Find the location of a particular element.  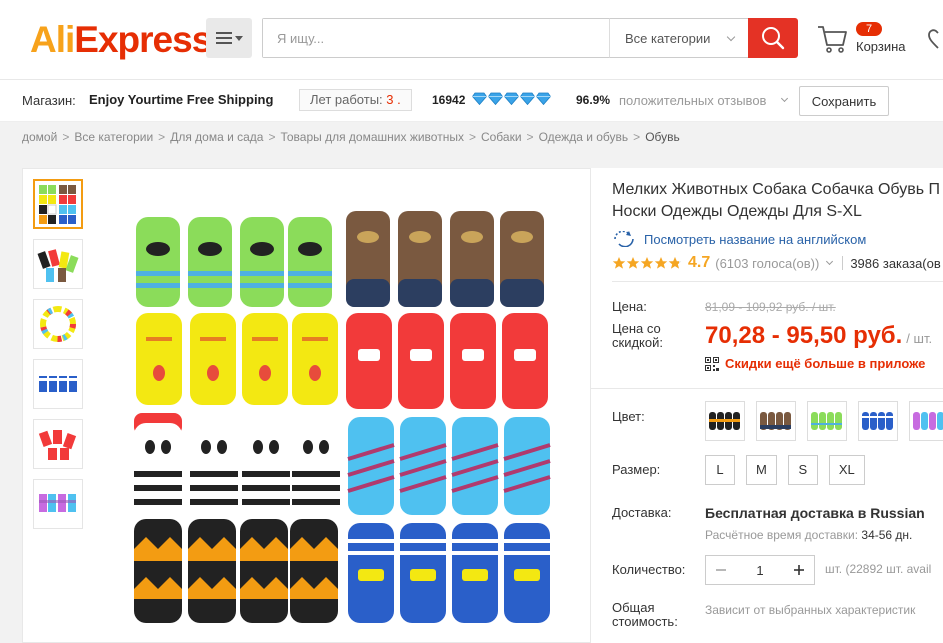

quantity-stepper: 1 is located at coordinates (760, 570).